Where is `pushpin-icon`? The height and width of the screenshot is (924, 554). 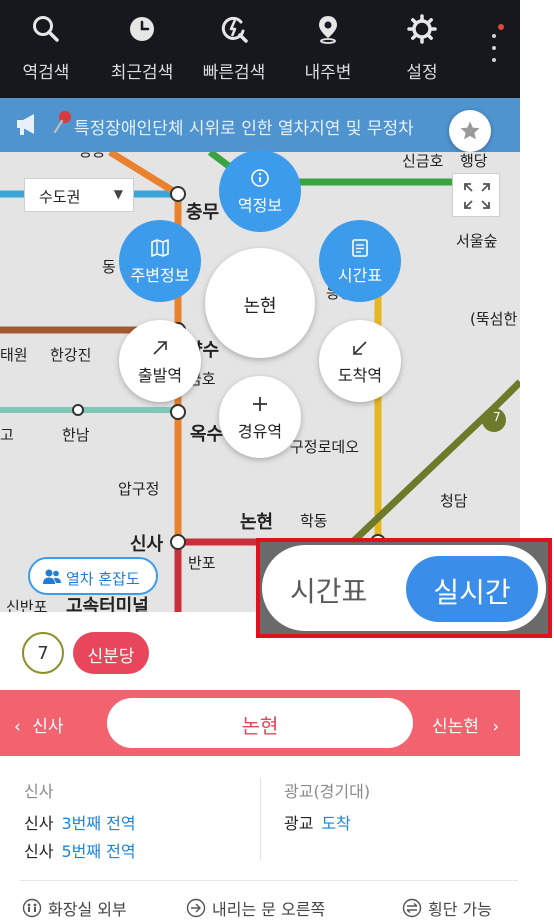
pushpin-icon is located at coordinates (62, 122).